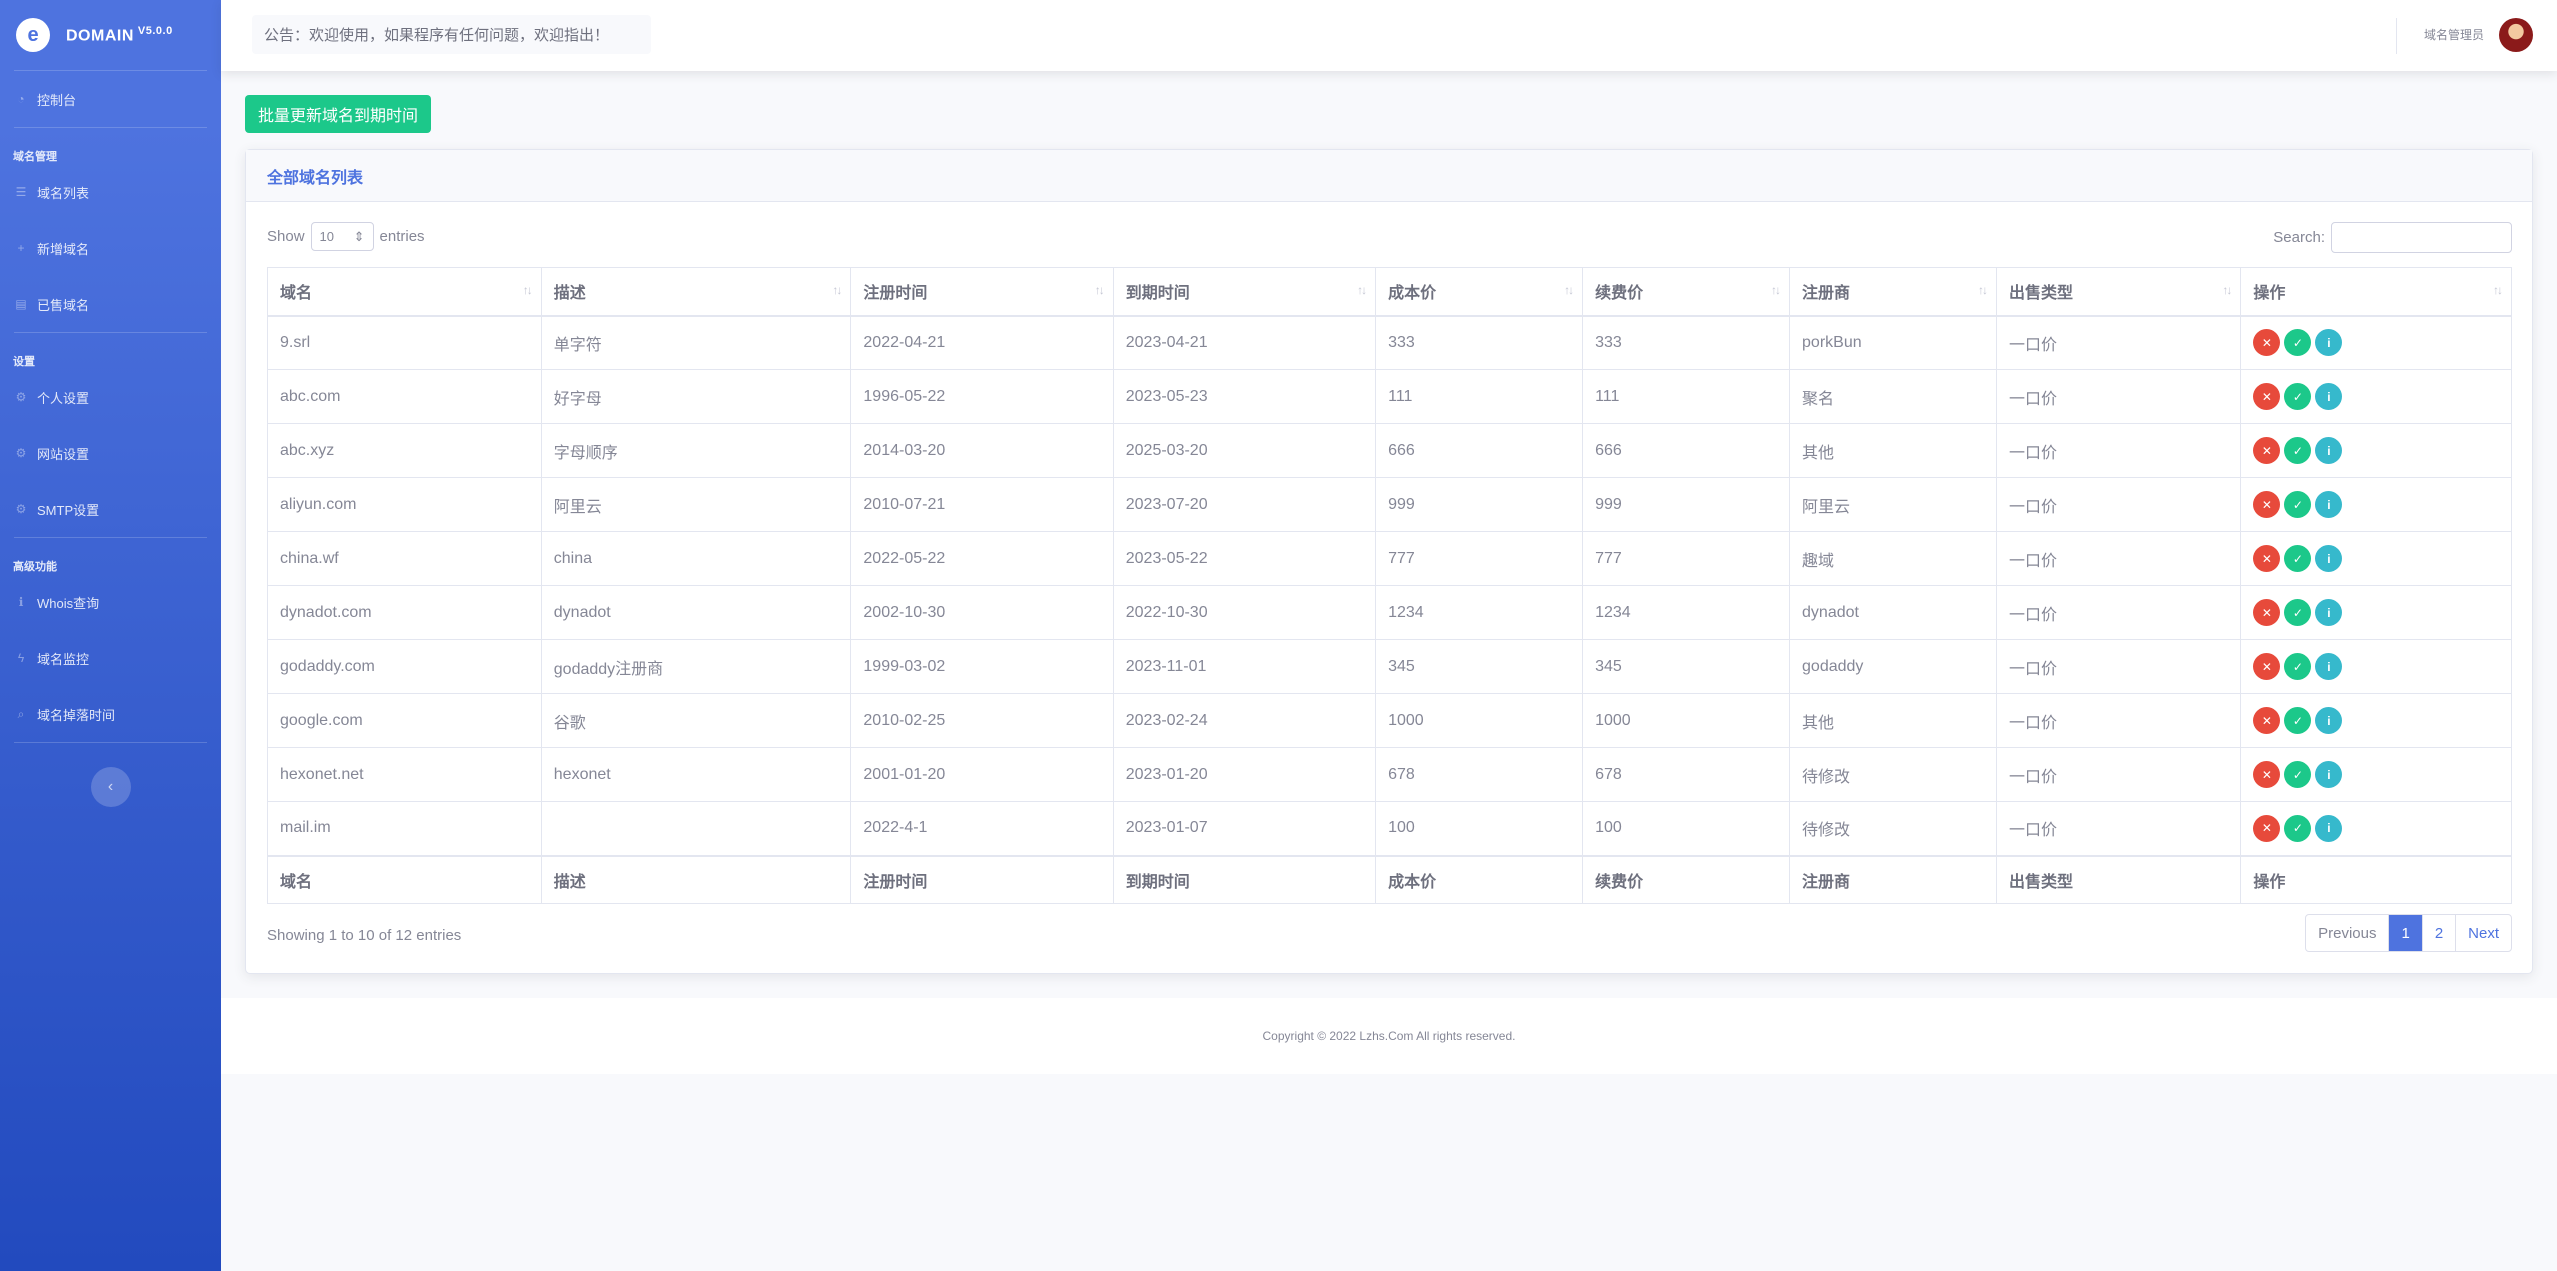  Describe the element at coordinates (2396, 36) in the screenshot. I see `topbar-divider` at that location.